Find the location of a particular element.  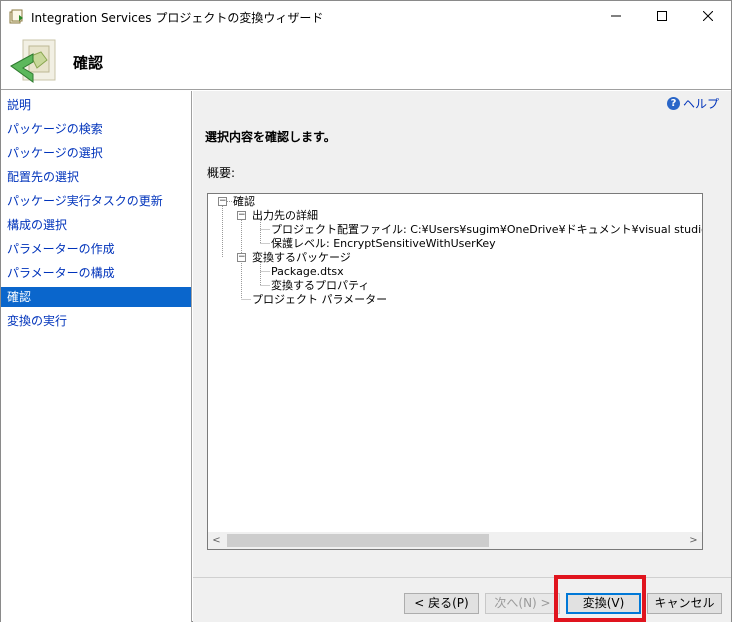

app-icon is located at coordinates (17, 17).